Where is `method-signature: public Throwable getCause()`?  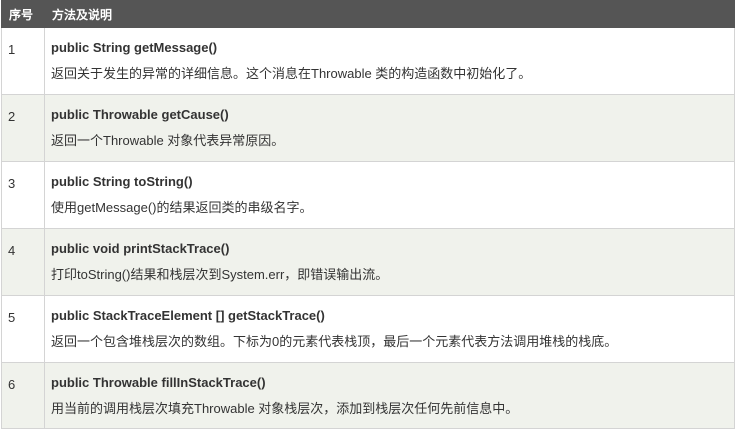
method-signature: public Throwable getCause() is located at coordinates (140, 114).